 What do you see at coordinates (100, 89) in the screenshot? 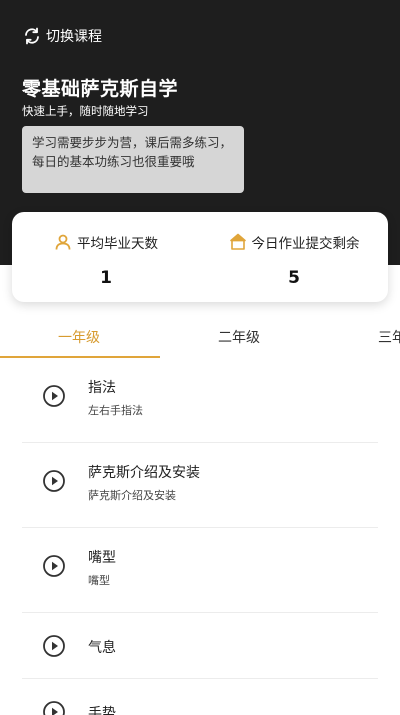
I see `course-title: 零基础萨克斯自学` at bounding box center [100, 89].